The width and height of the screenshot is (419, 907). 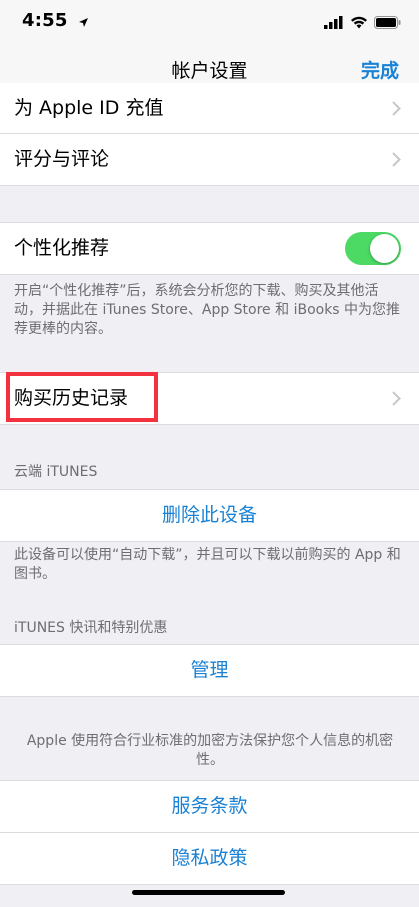 I want to click on itunes-news-group: 管理, so click(x=209, y=670).